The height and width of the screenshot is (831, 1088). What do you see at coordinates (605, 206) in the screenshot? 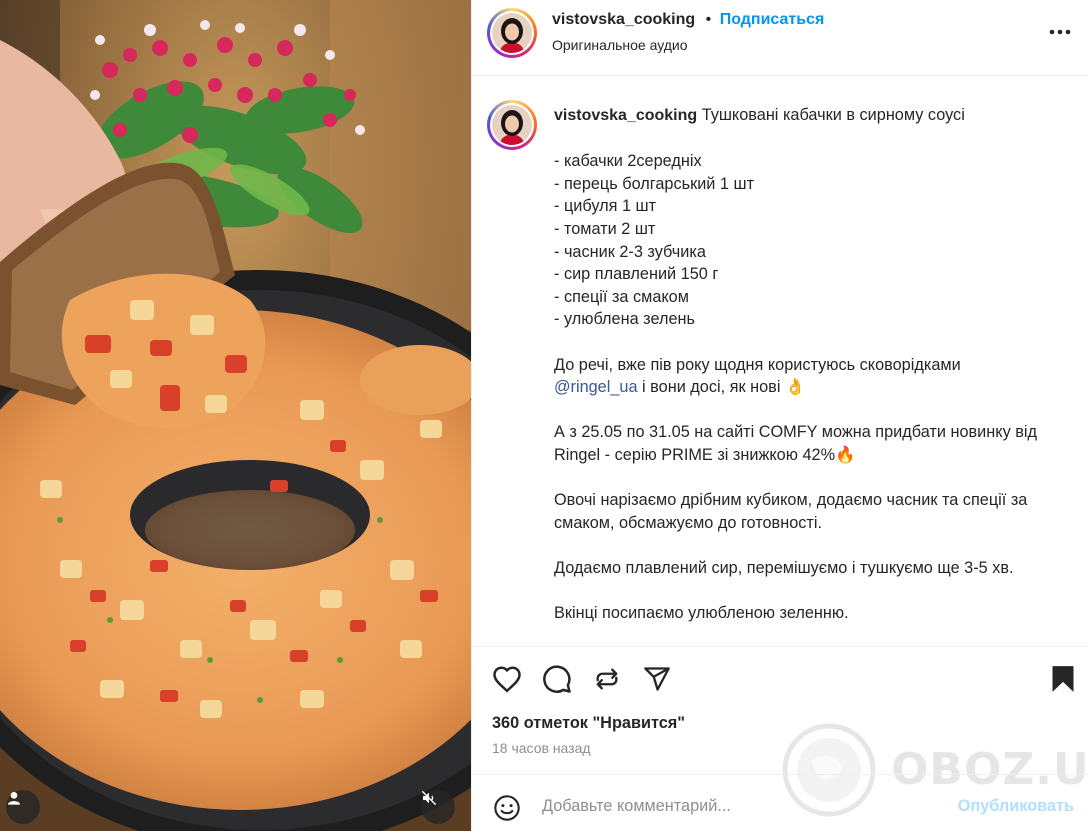
I see `ingredient-item: - цибуля 1 шт` at bounding box center [605, 206].